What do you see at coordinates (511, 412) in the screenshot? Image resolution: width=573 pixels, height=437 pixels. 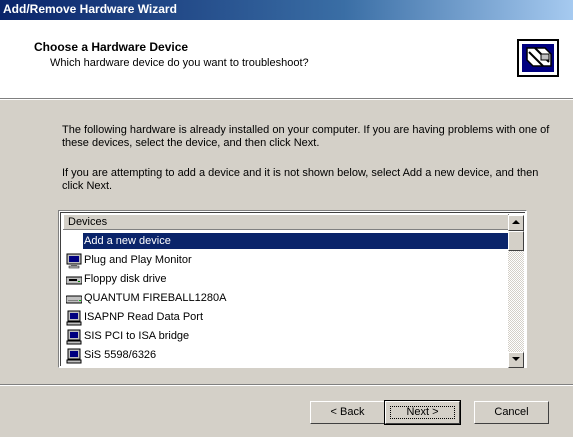 I see `cancel-button: Cancel` at bounding box center [511, 412].